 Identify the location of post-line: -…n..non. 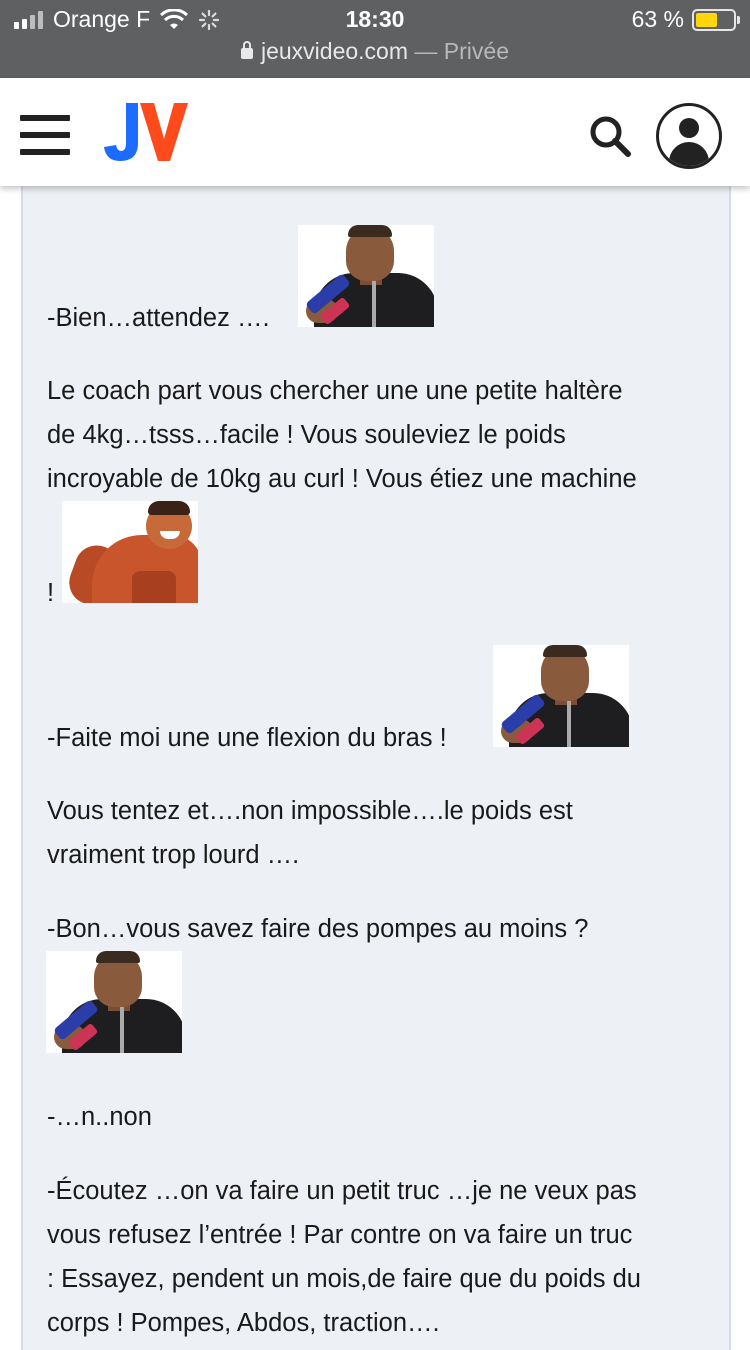
(99, 1117).